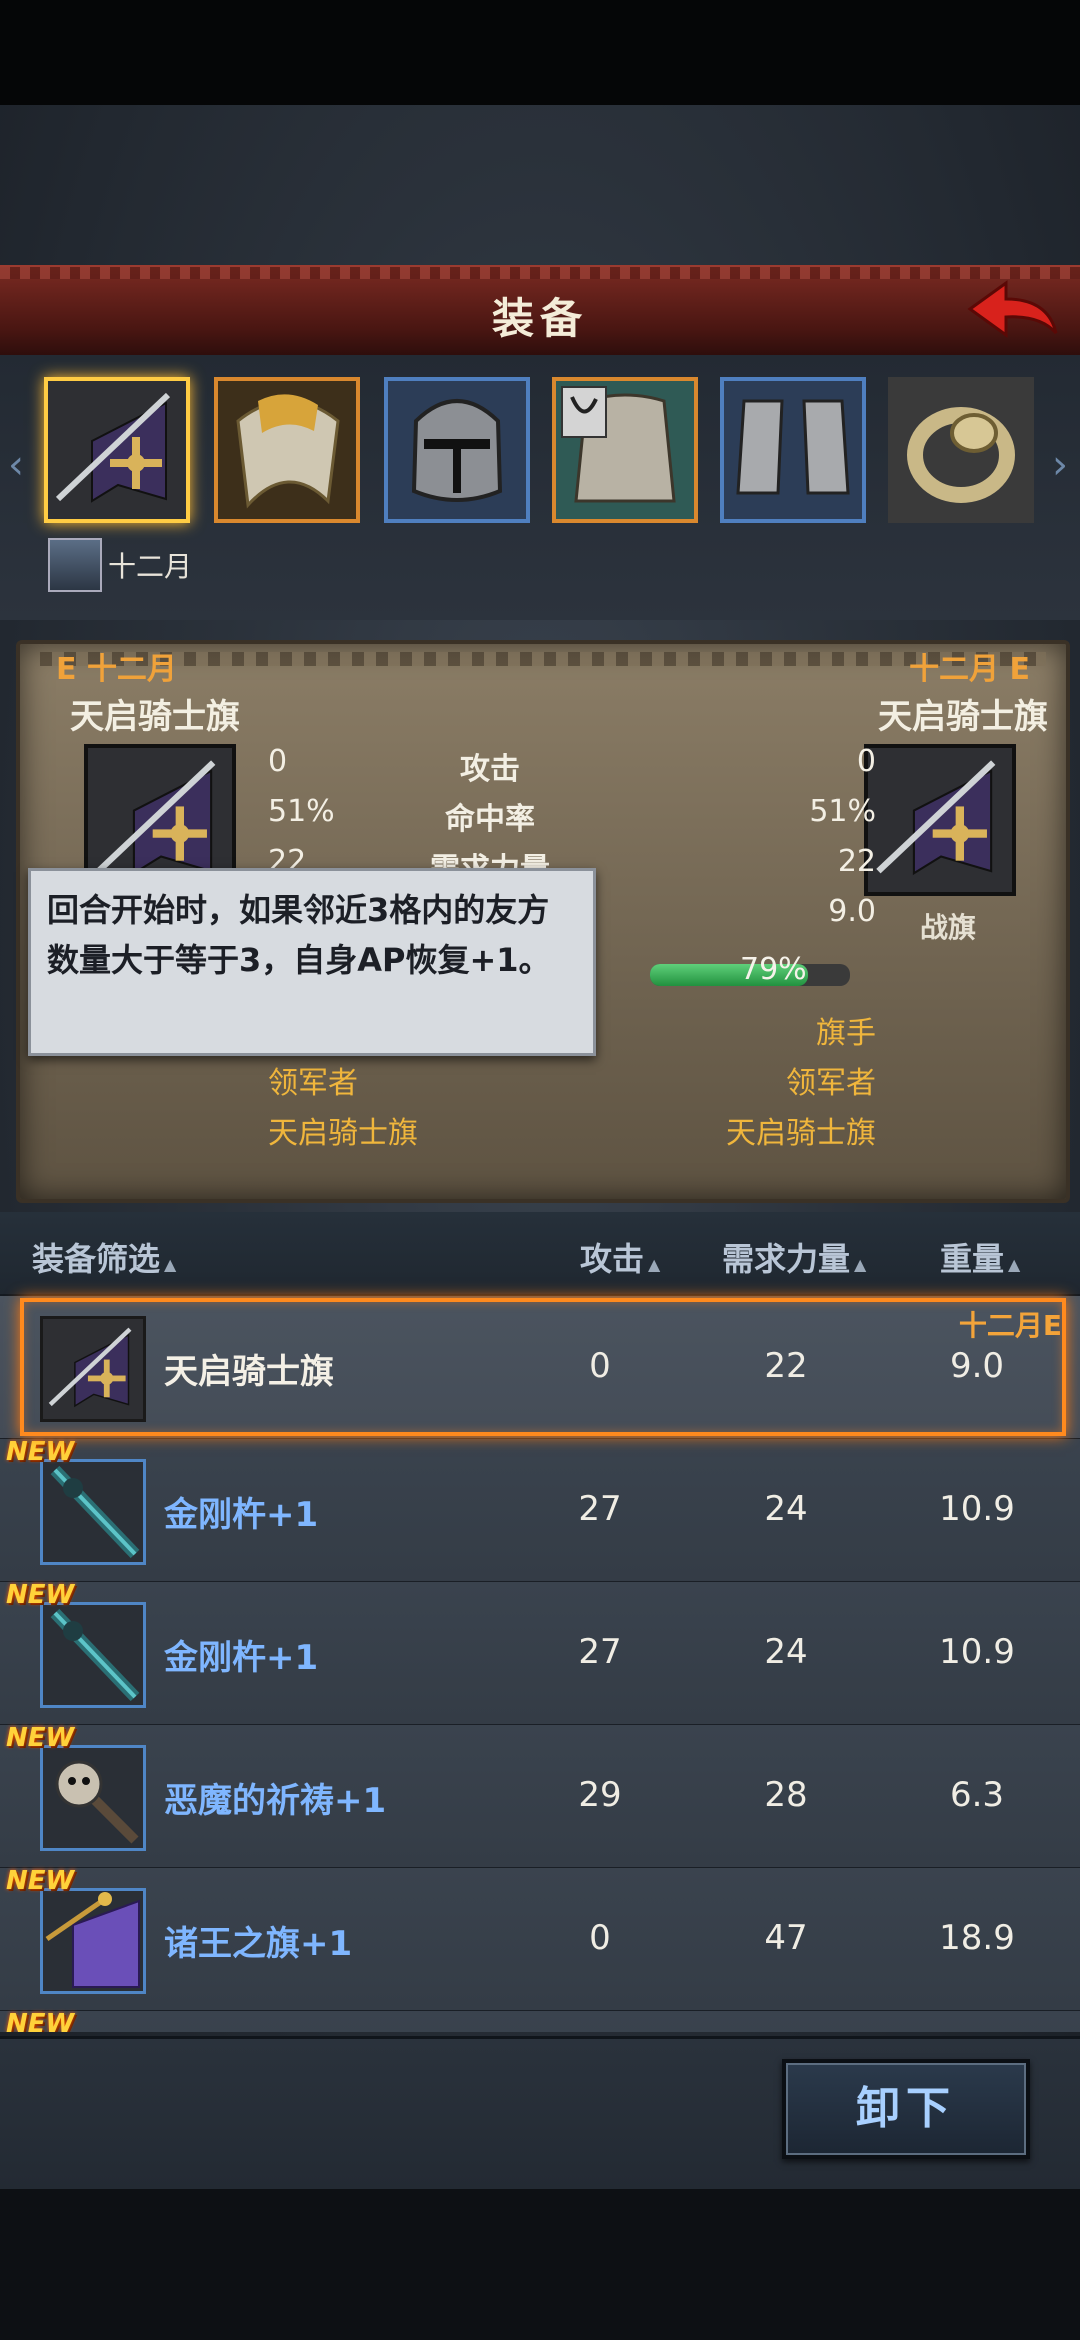 The image size is (1080, 2340). I want to click on right-set: 天启骑士旗, so click(801, 1133).